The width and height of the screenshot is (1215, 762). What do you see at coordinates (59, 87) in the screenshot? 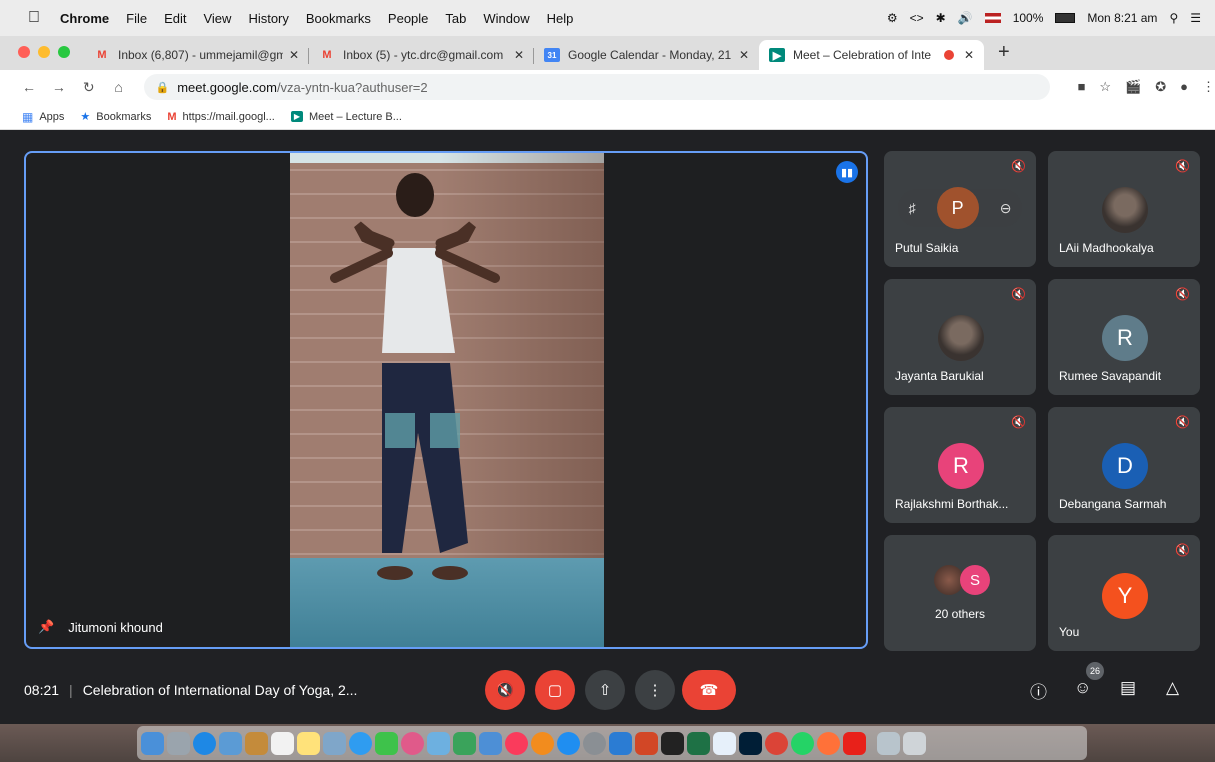
I see `forward-icon: →` at bounding box center [59, 87].